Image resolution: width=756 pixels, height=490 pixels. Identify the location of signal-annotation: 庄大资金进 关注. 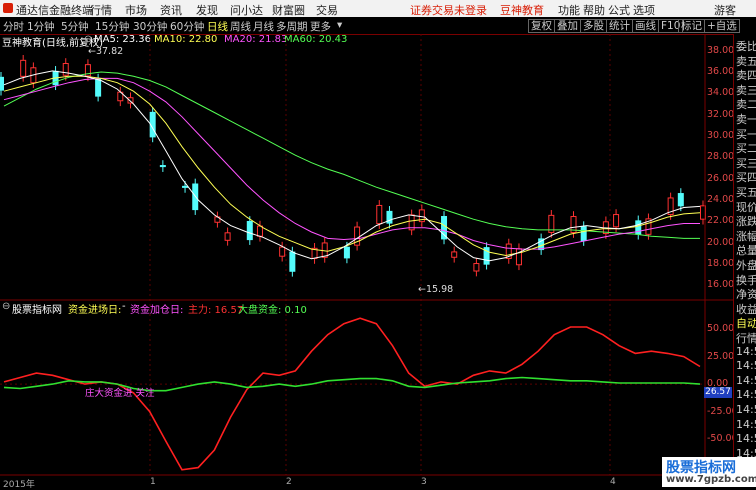
(120, 393).